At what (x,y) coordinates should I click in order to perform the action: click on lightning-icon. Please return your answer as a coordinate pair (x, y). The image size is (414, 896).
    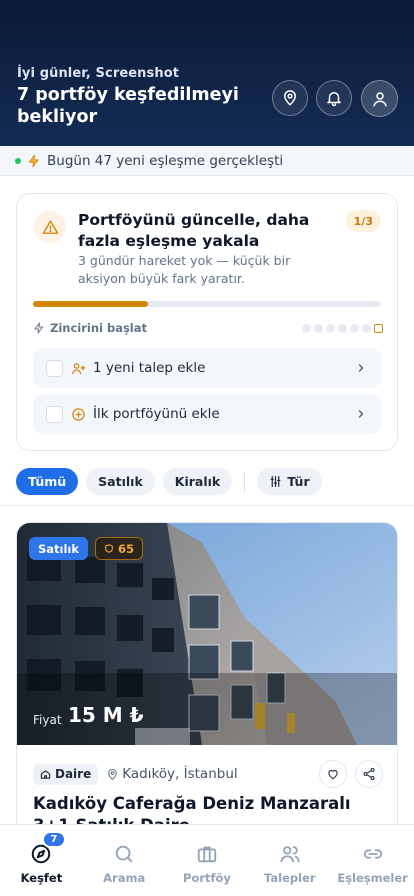
    Looking at the image, I should click on (33, 160).